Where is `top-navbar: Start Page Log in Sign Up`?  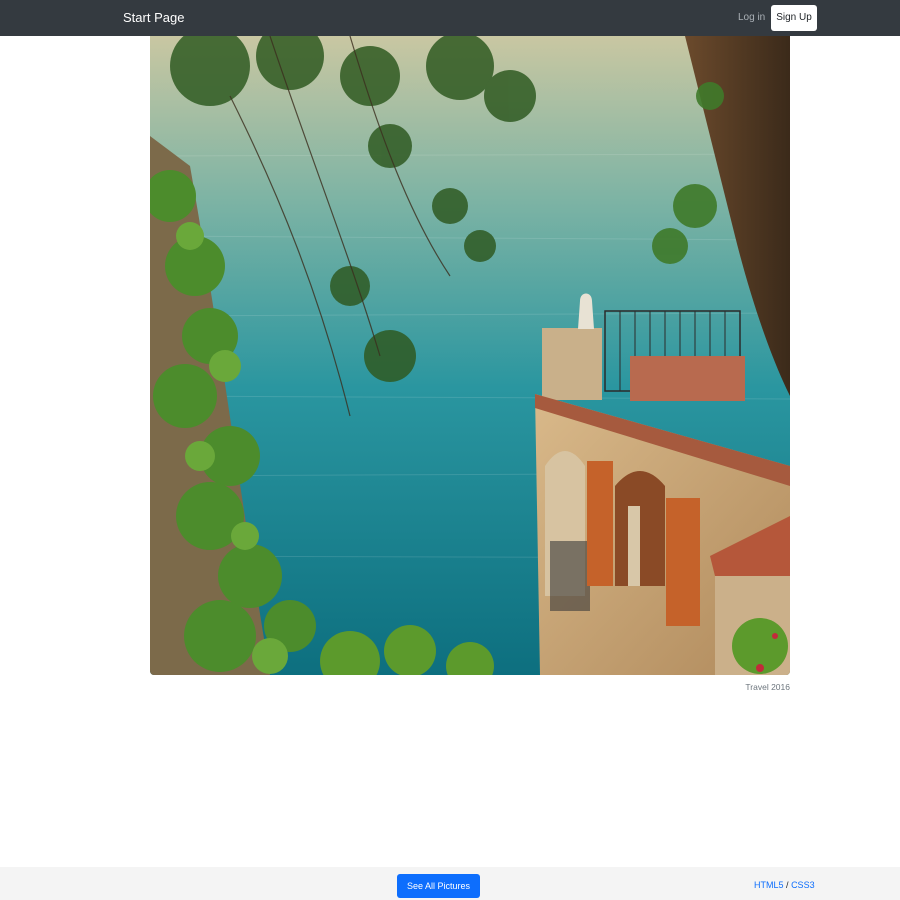
top-navbar: Start Page Log in Sign Up is located at coordinates (450, 18).